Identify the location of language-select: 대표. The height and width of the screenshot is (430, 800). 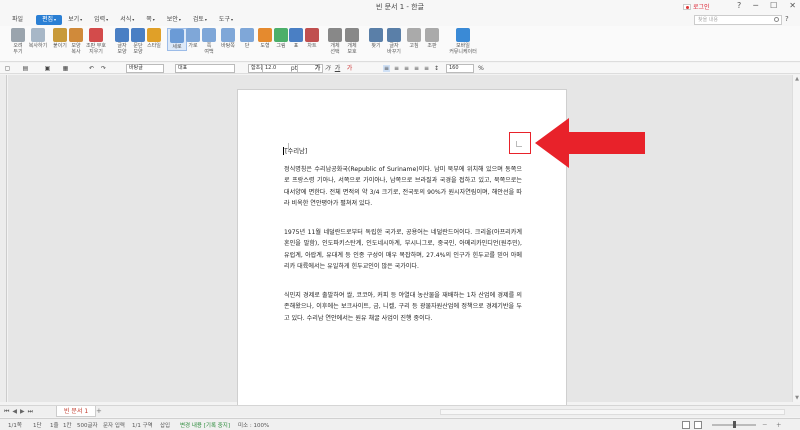
(205, 68).